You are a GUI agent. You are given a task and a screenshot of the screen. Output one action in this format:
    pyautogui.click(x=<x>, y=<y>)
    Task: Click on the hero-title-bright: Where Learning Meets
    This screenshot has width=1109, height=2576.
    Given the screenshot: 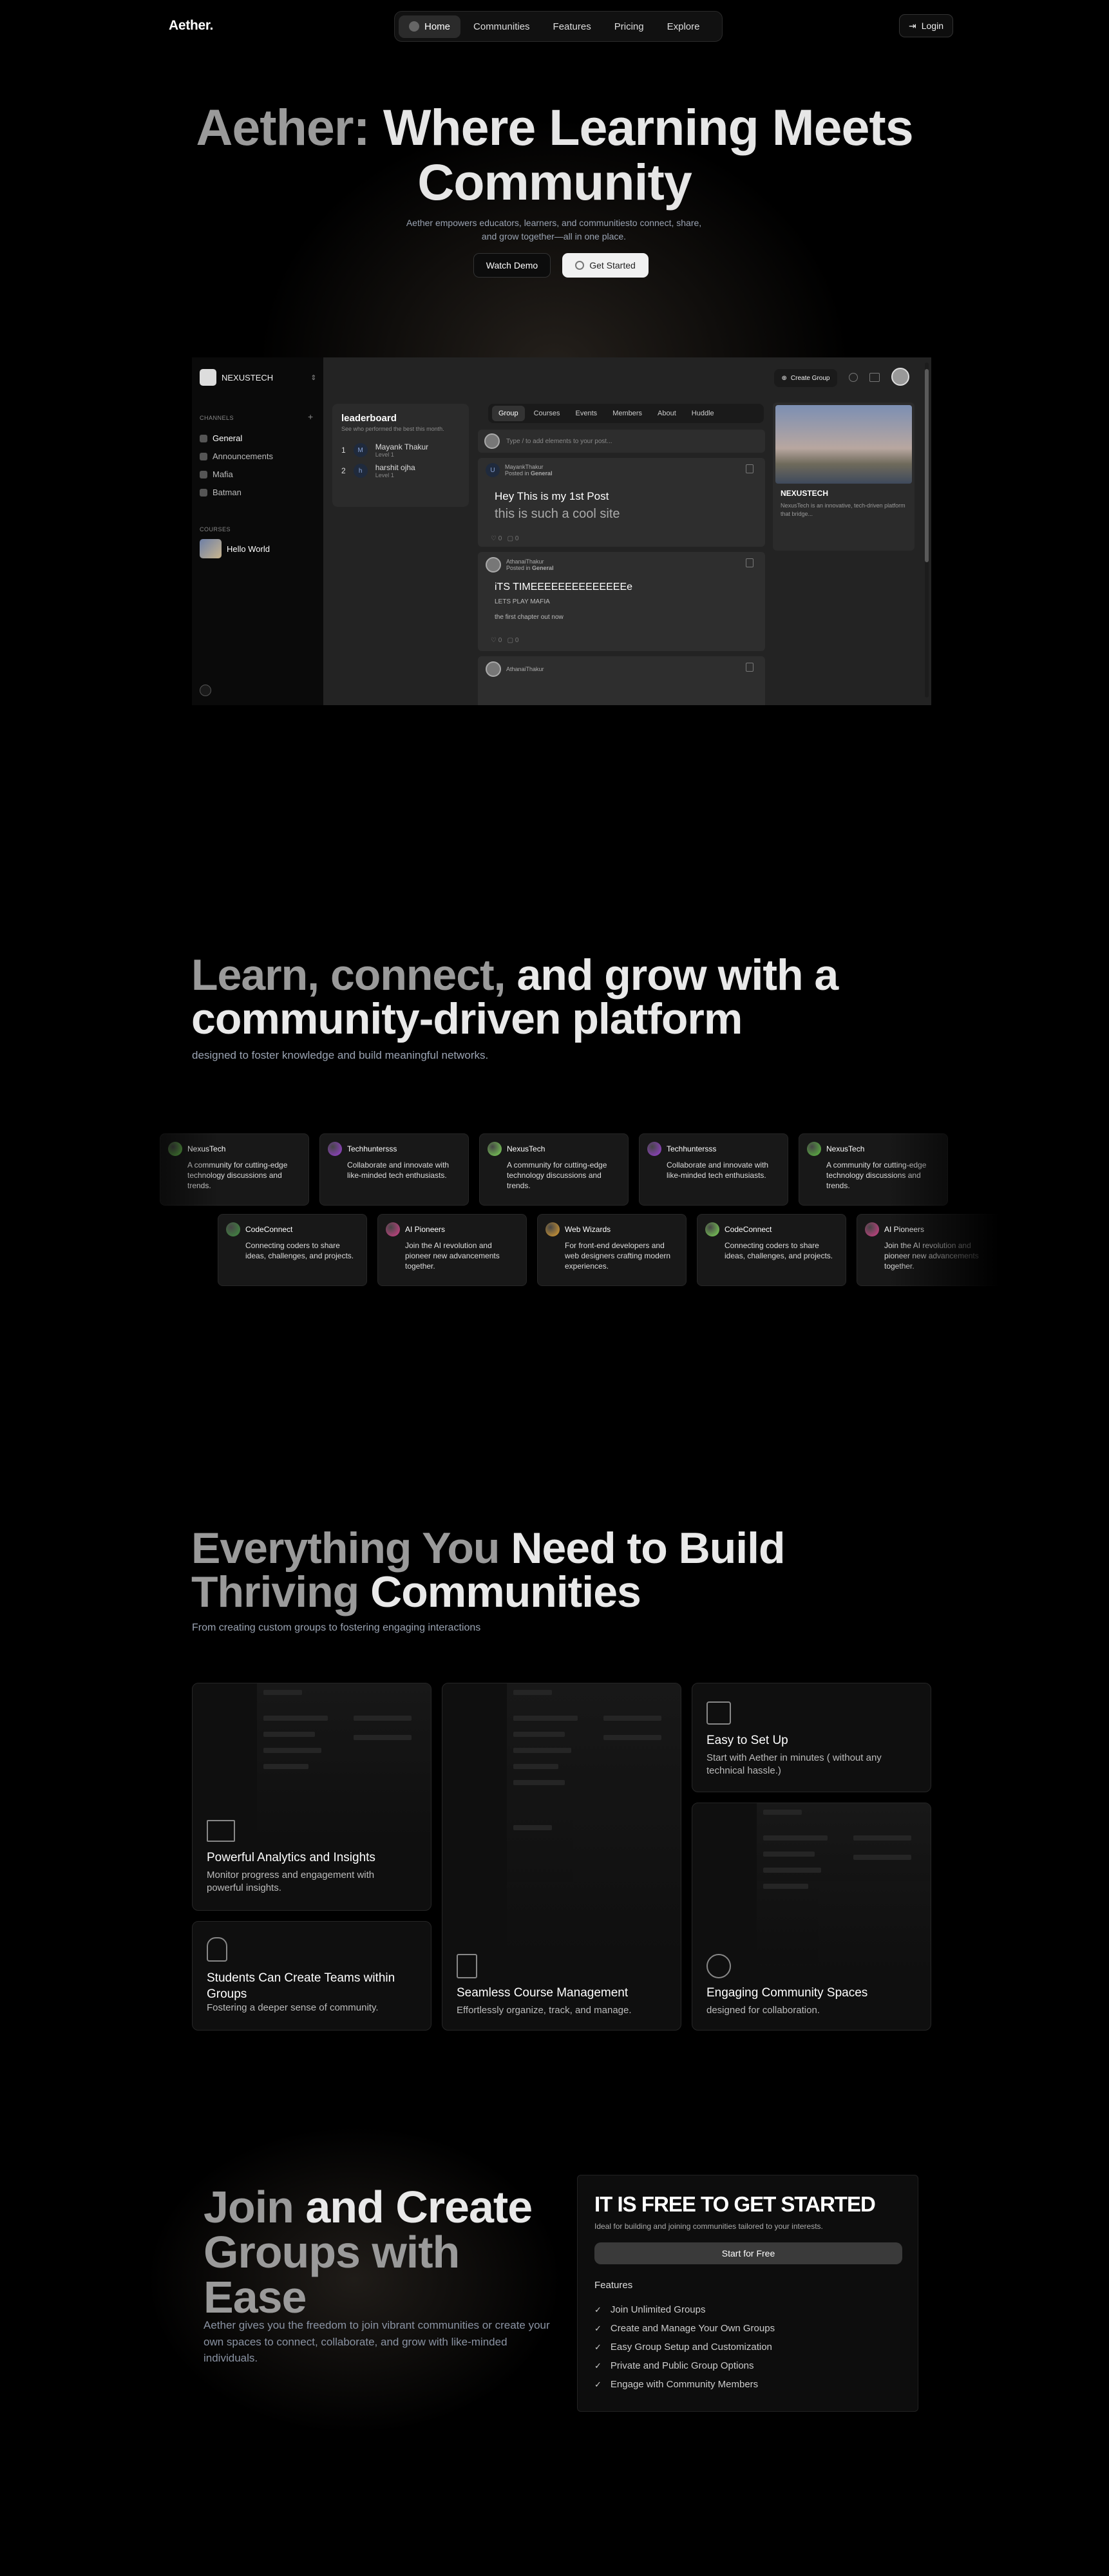 What is the action you would take?
    pyautogui.click(x=649, y=128)
    